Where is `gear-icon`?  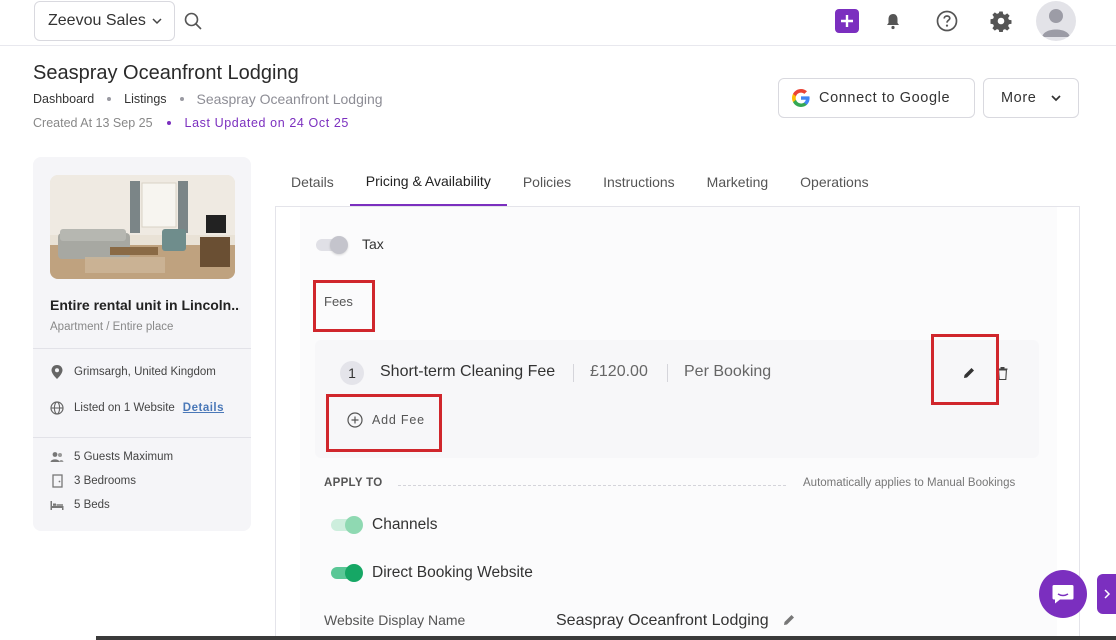 gear-icon is located at coordinates (1001, 21).